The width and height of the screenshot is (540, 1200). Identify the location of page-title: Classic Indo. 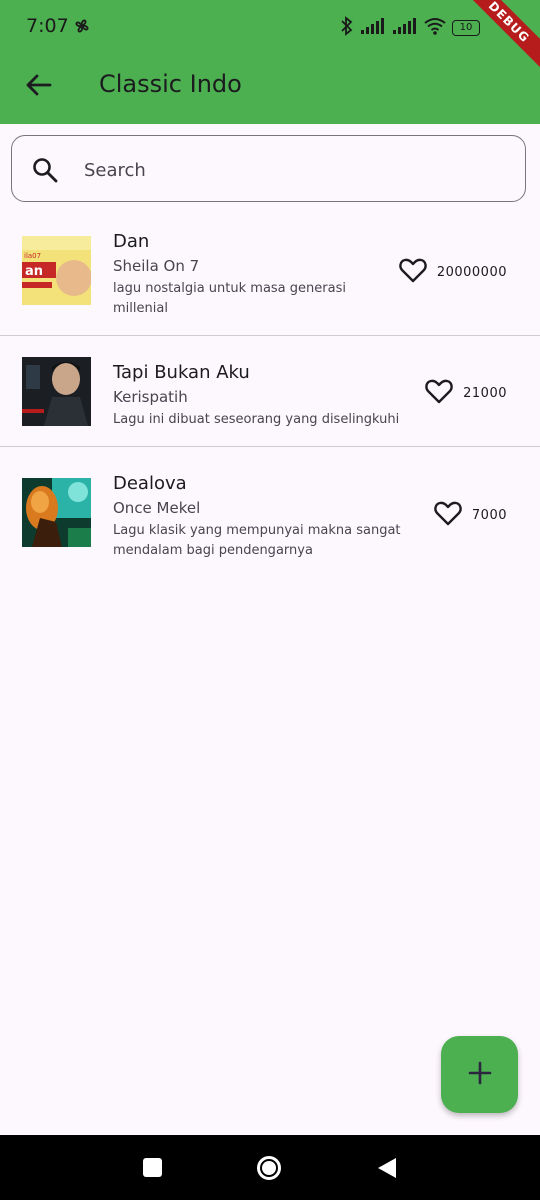
(170, 84).